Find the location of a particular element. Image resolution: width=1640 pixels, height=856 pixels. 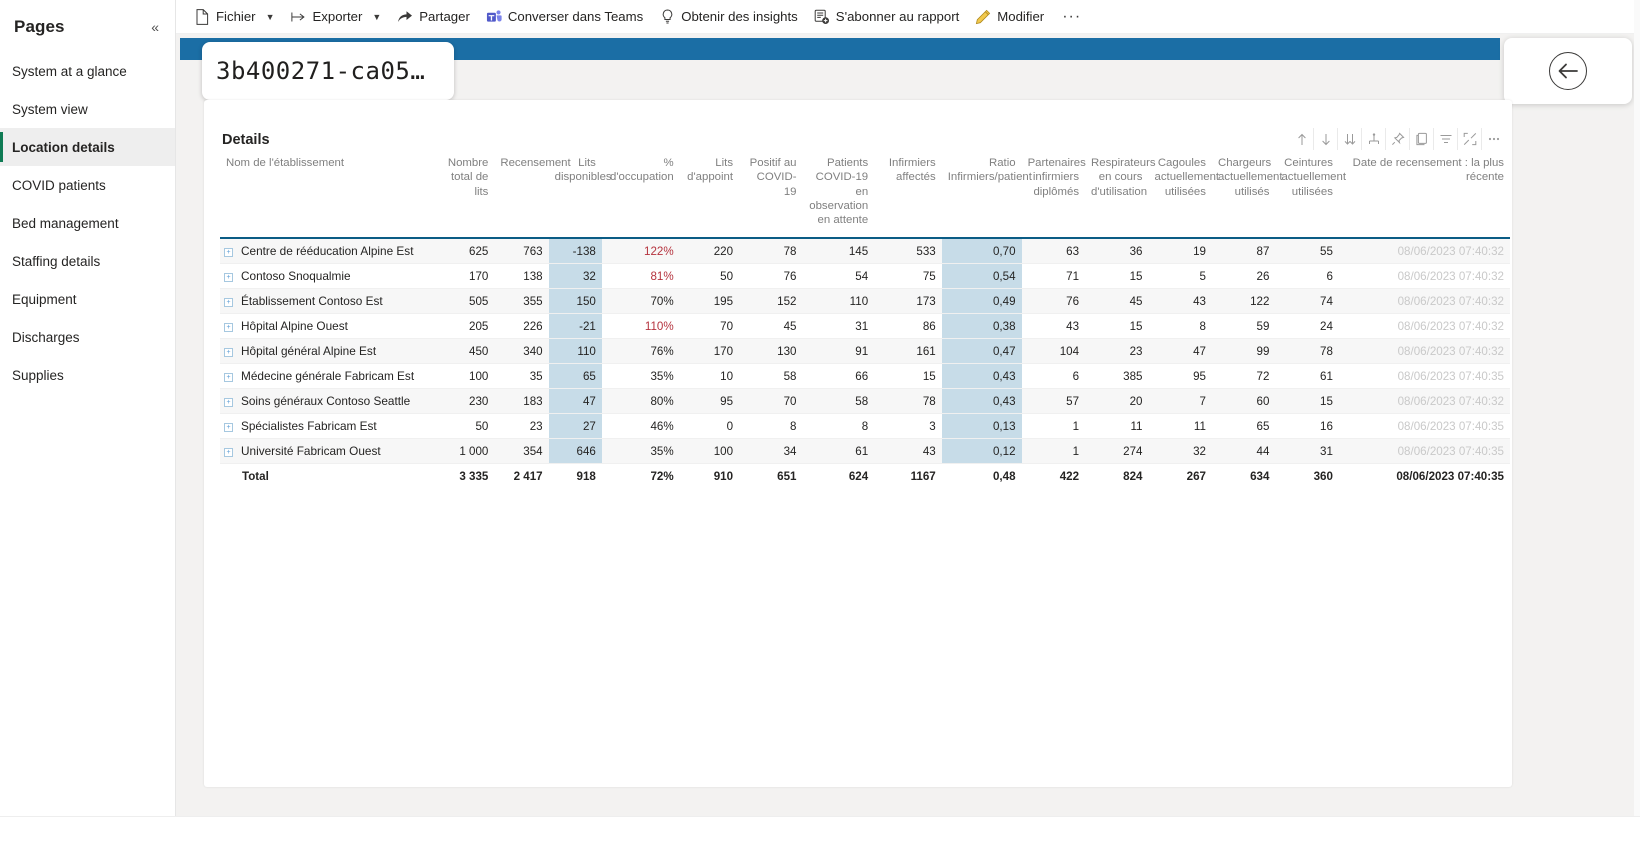

total-cell-rn-partners: 422 is located at coordinates (1053, 476).